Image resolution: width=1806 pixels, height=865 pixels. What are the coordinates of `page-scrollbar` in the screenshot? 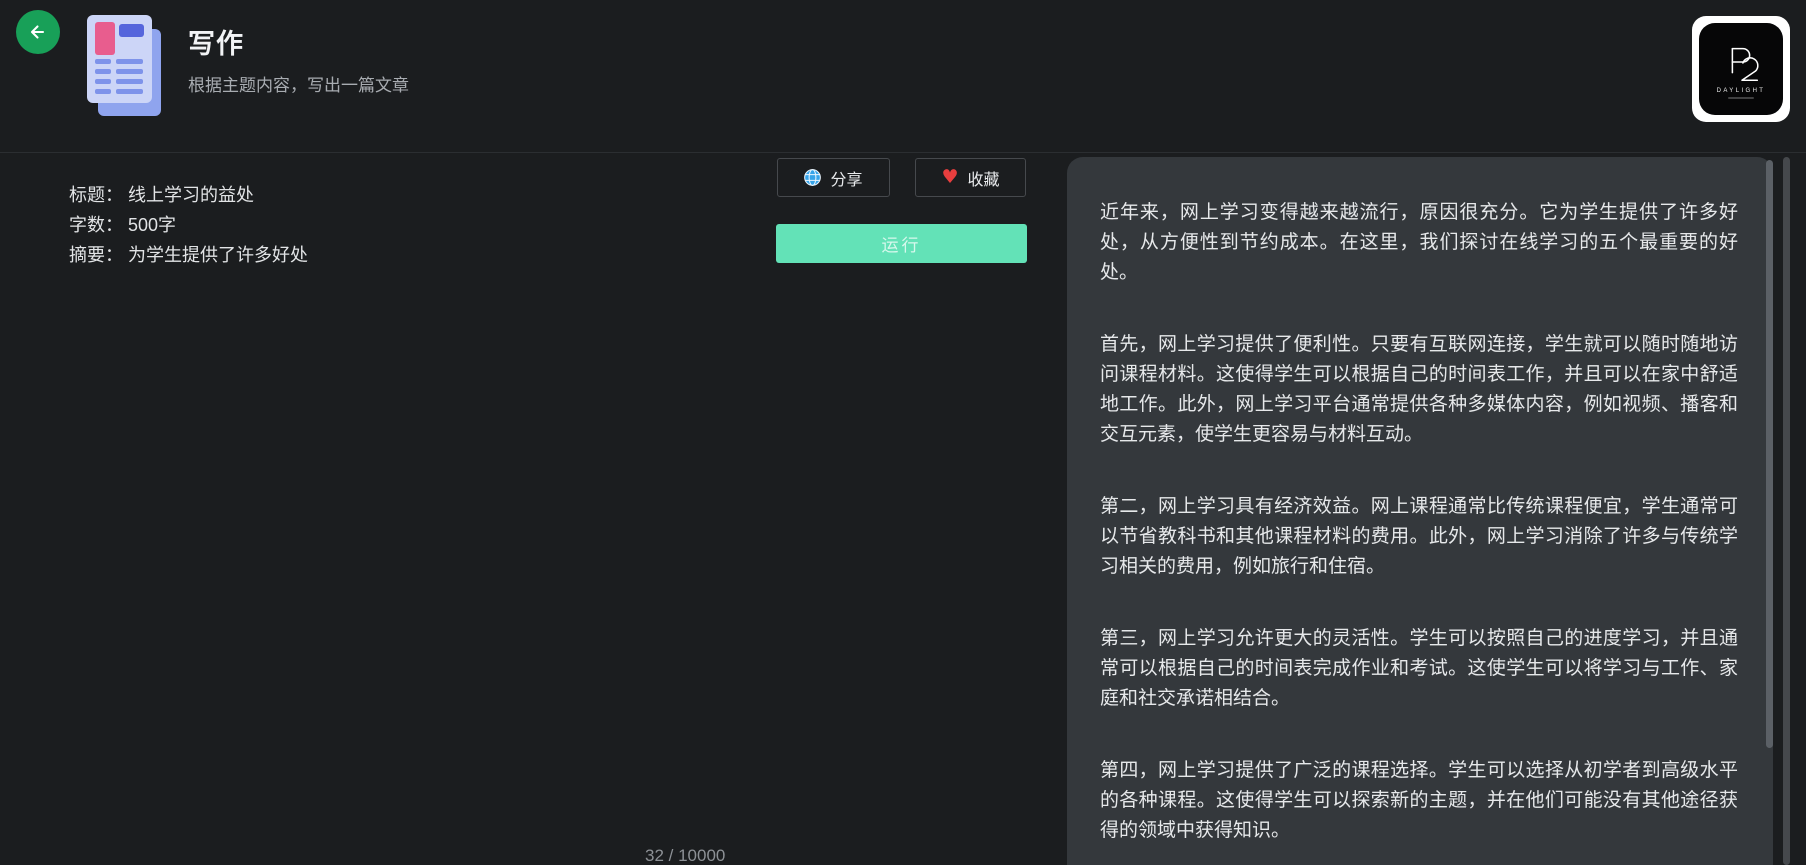 It's located at (1786, 511).